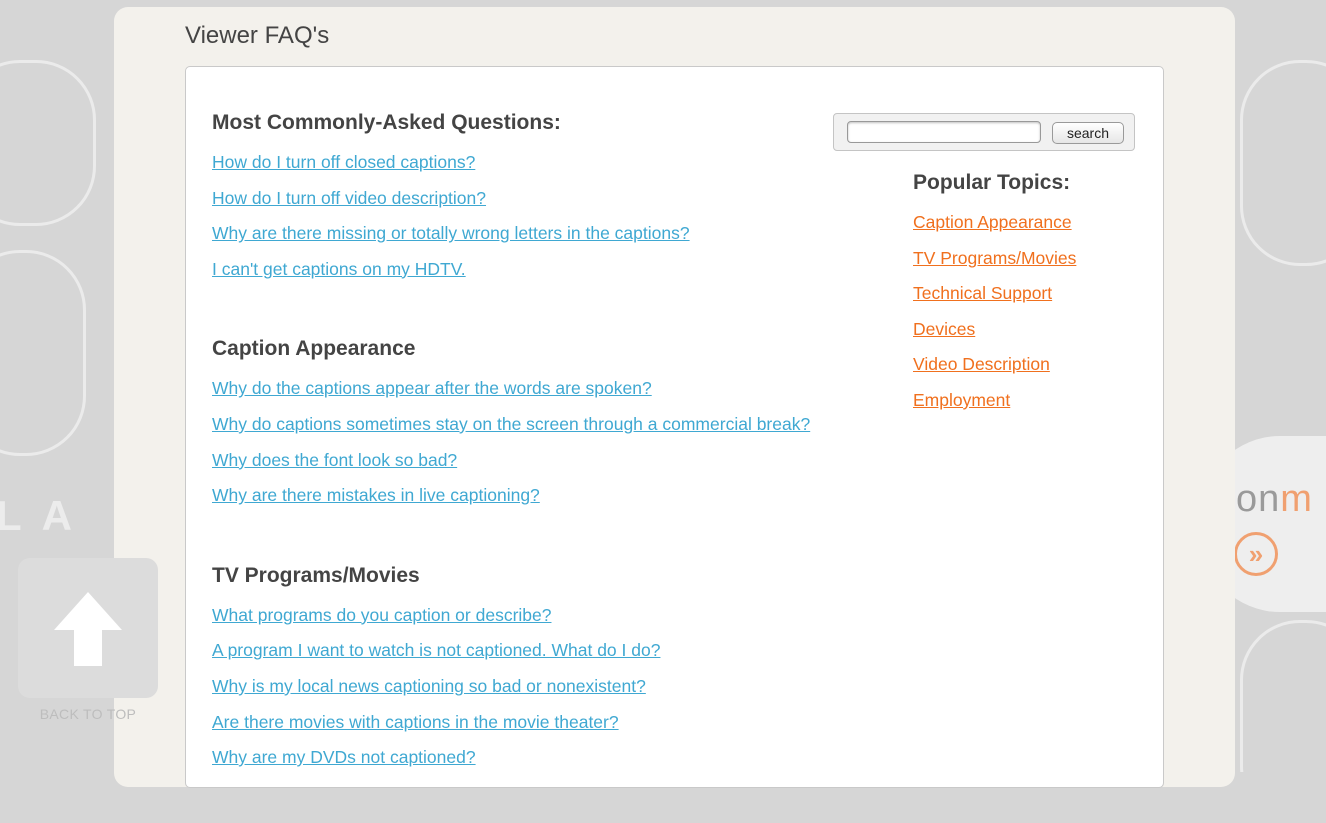 The height and width of the screenshot is (823, 1326). What do you see at coordinates (88, 714) in the screenshot?
I see `back-to-top-label: BACK TO TOP` at bounding box center [88, 714].